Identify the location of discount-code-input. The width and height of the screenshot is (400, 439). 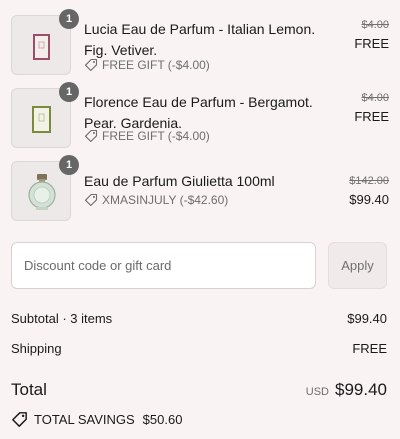
(163, 265).